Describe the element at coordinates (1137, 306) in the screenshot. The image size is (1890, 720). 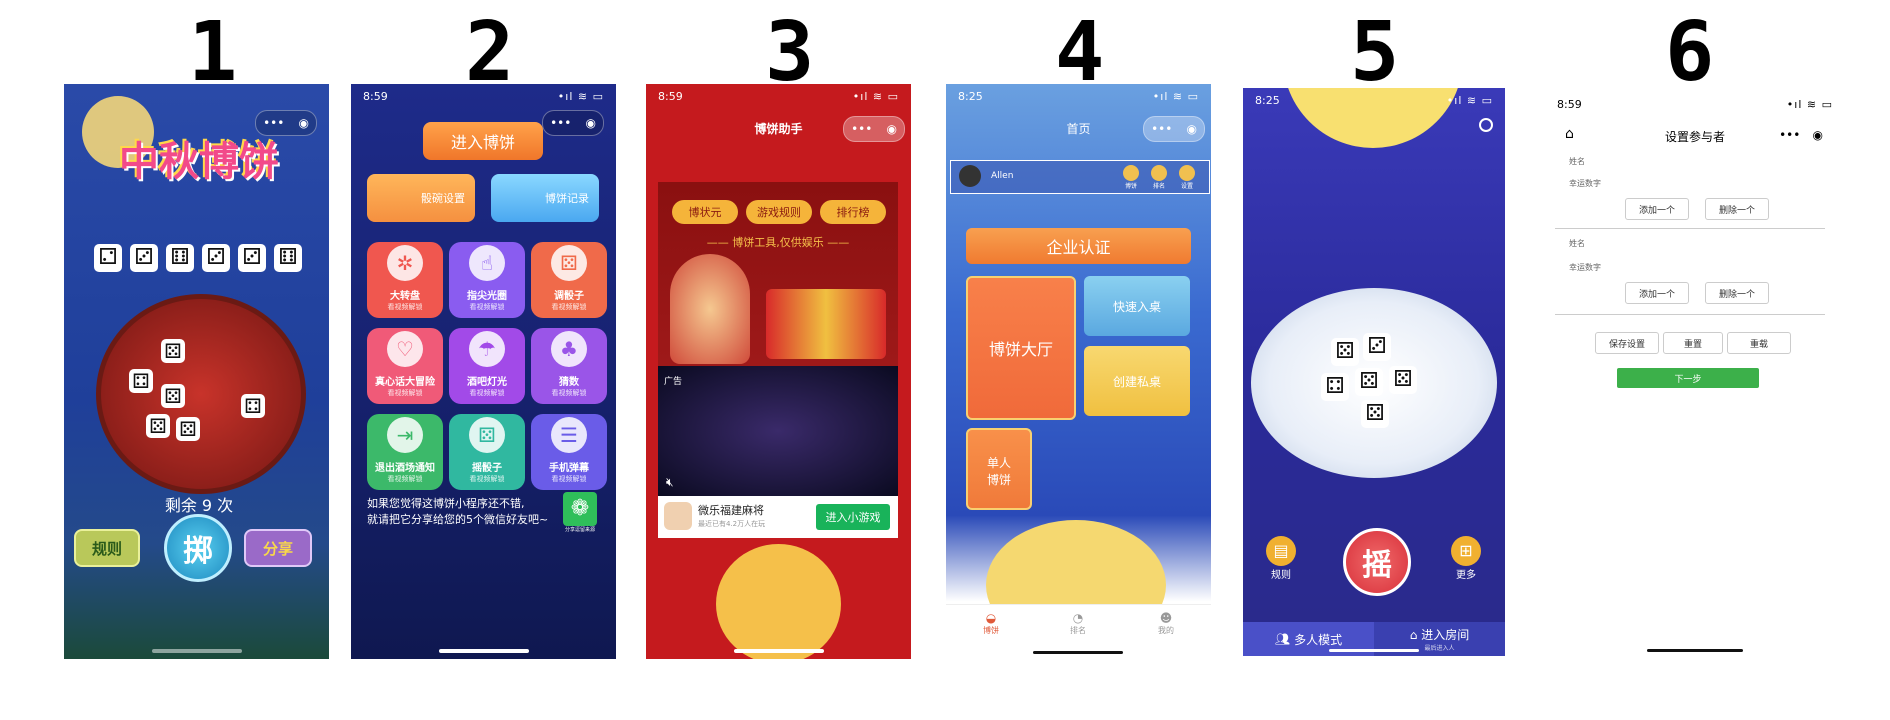
I see `quick-join-button: 快速入桌` at that location.